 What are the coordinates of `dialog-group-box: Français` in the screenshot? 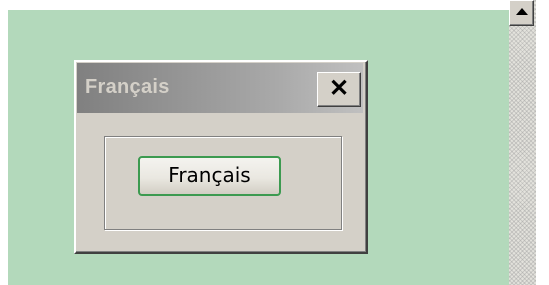 It's located at (223, 183).